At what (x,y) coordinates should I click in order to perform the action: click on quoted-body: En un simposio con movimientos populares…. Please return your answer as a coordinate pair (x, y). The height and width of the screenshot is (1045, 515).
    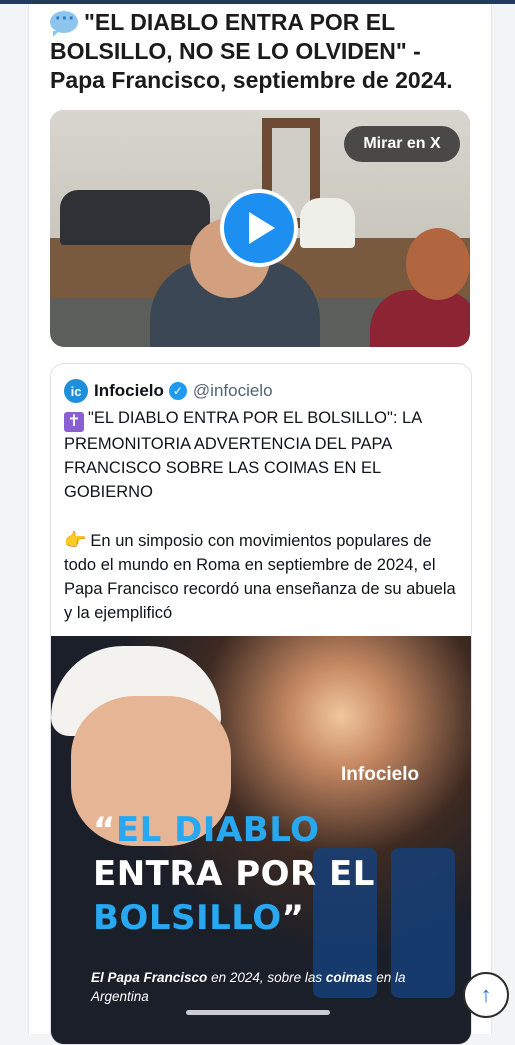
    Looking at the image, I should click on (260, 577).